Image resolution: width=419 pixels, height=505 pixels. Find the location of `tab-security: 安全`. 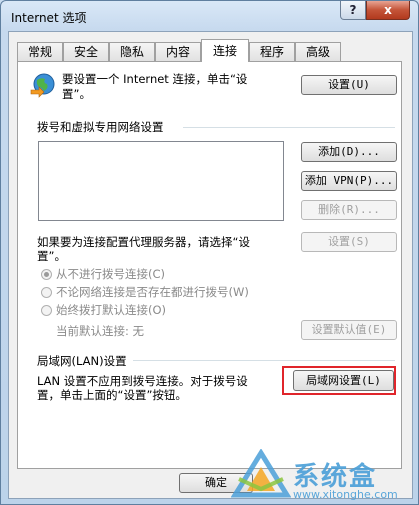

tab-security: 安全 is located at coordinates (86, 51).